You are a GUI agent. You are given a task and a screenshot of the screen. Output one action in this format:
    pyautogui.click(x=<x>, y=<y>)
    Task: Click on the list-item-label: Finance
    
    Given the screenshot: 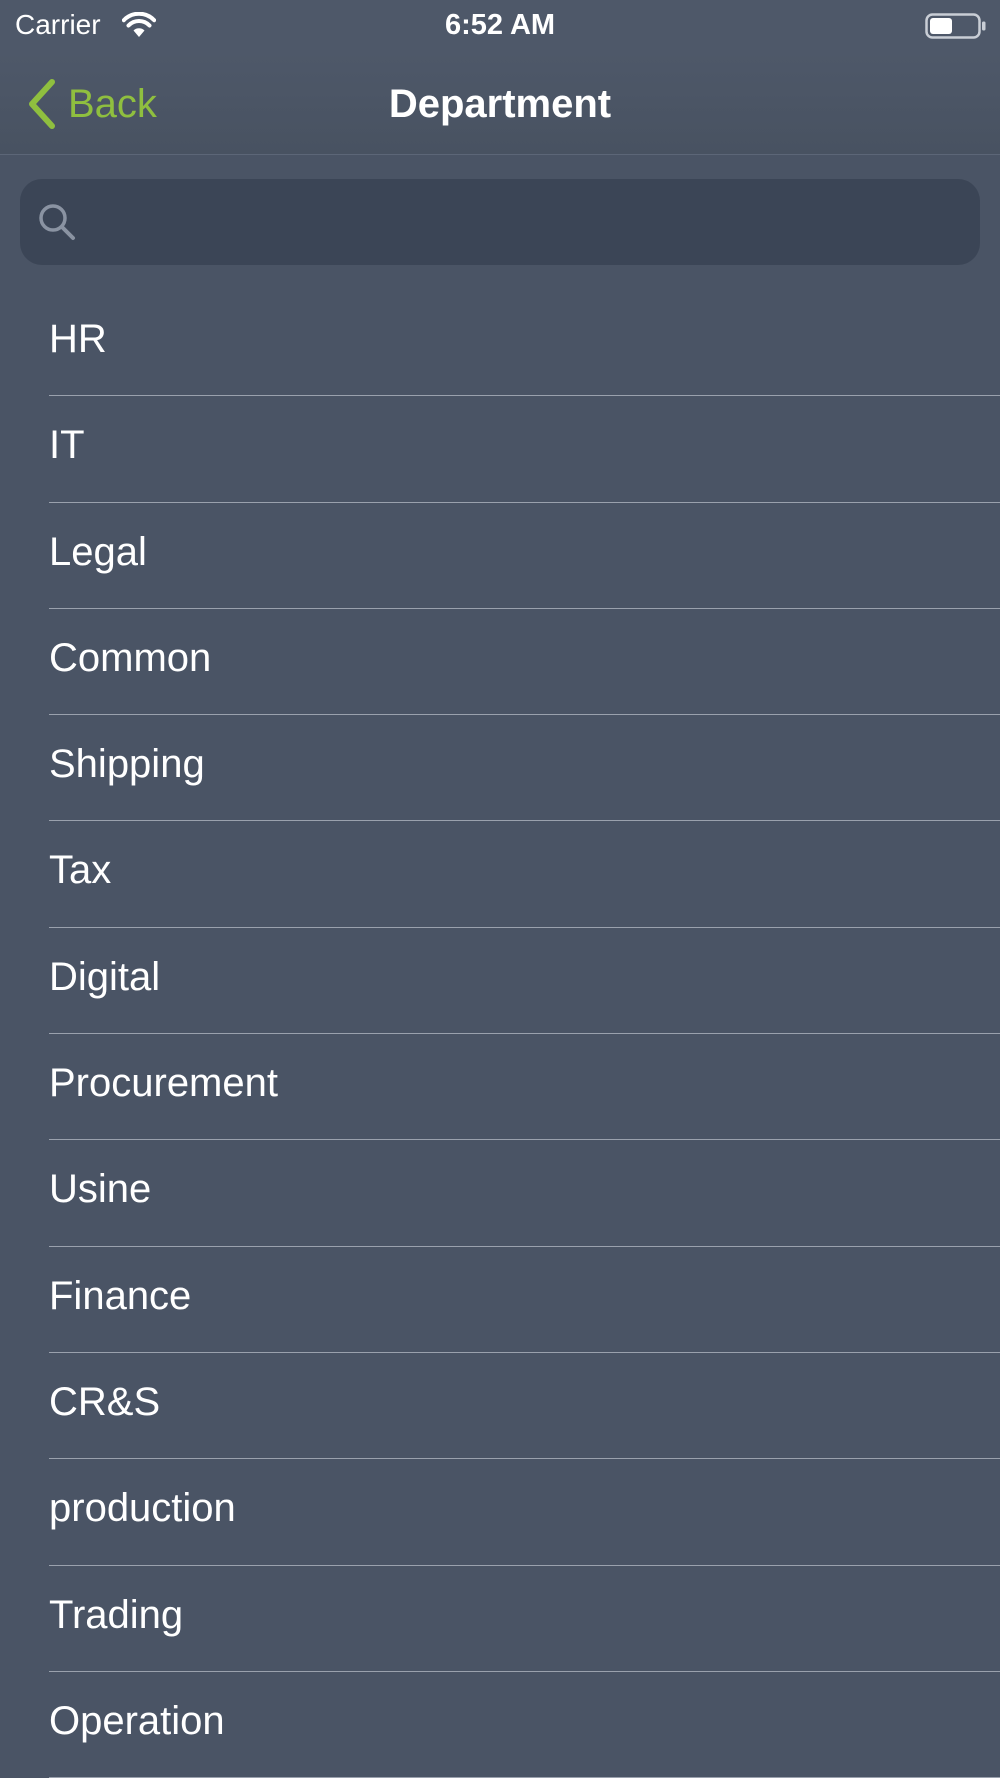 What is the action you would take?
    pyautogui.click(x=120, y=1295)
    